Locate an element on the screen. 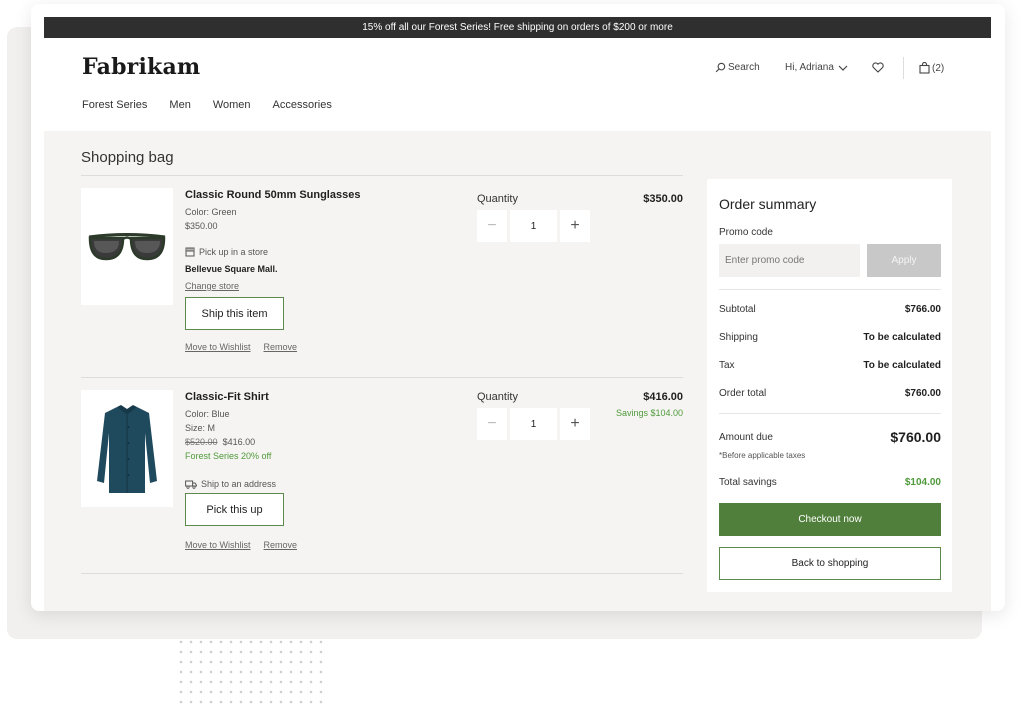  bag-count: (2) is located at coordinates (938, 68).